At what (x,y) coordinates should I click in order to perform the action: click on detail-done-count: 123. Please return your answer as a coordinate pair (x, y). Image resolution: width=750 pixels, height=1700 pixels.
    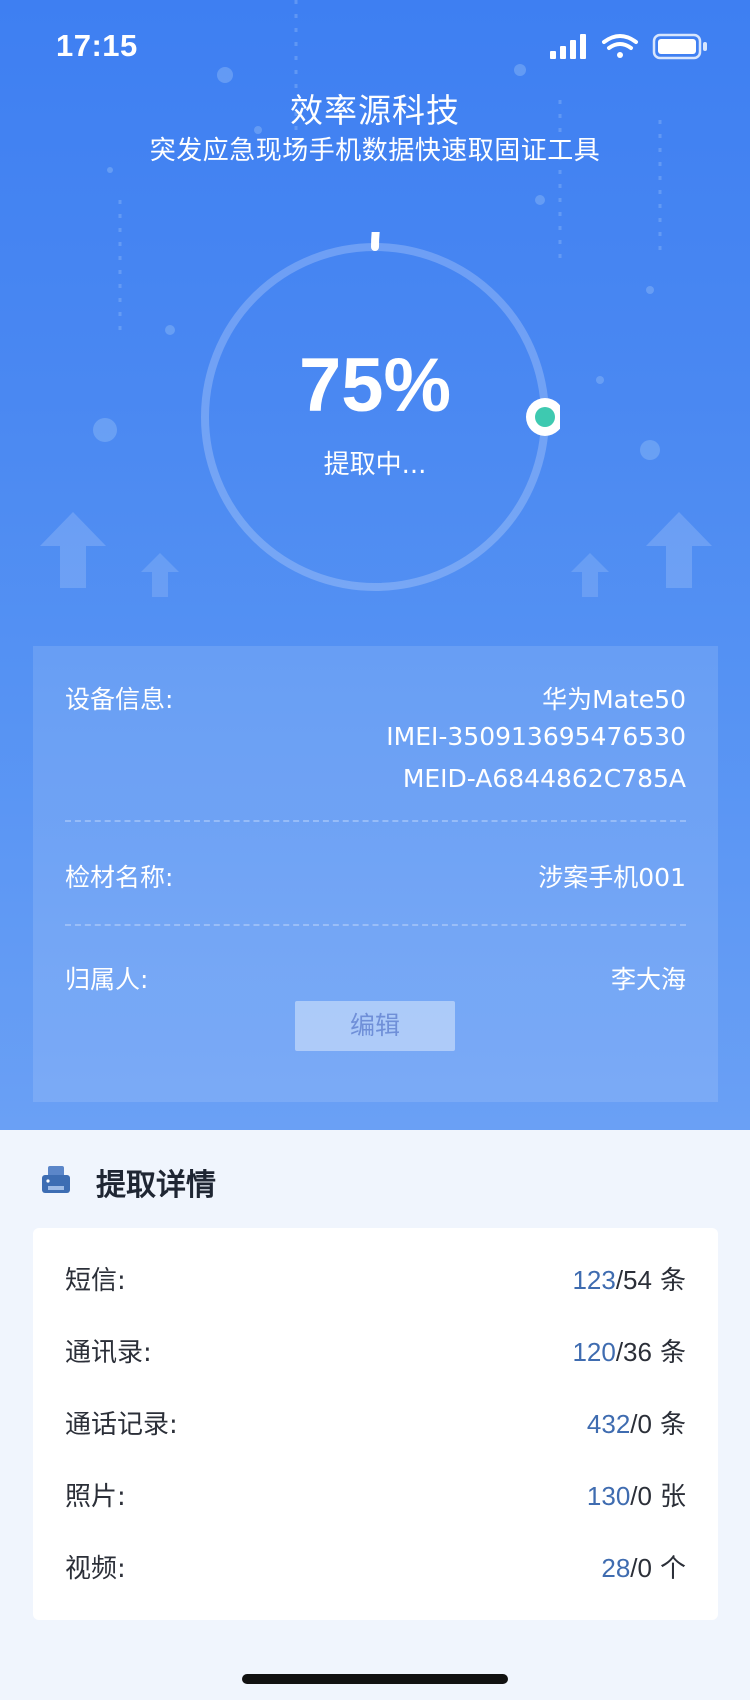
    Looking at the image, I should click on (594, 1280).